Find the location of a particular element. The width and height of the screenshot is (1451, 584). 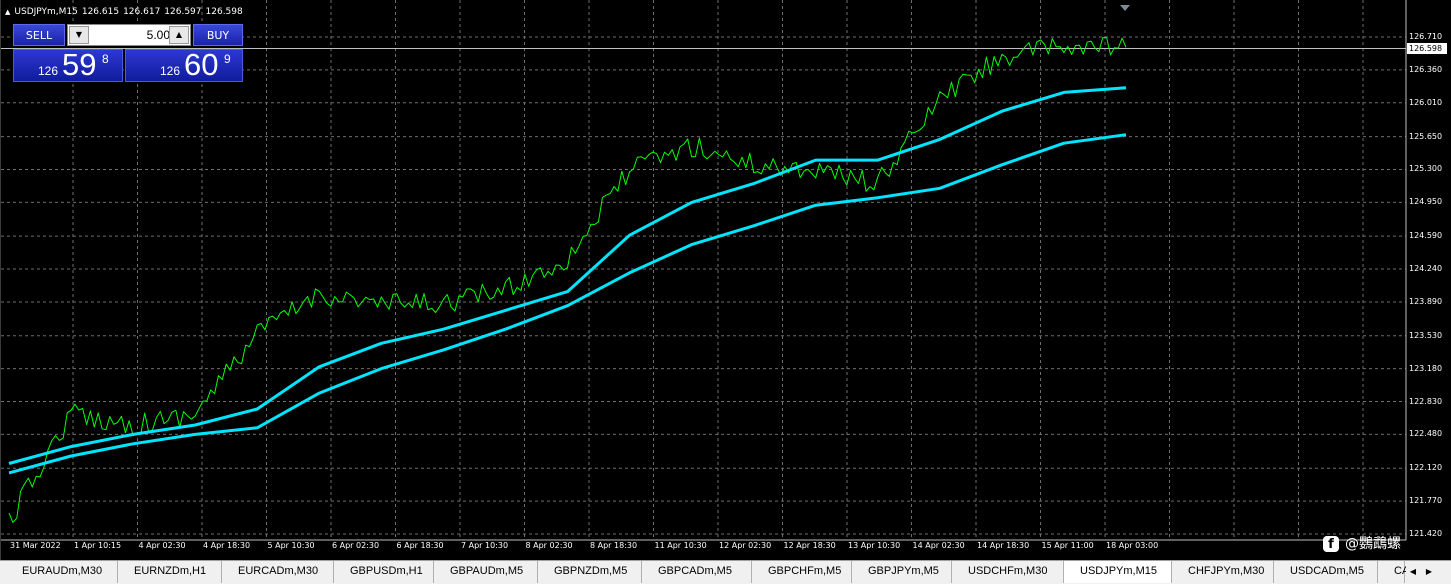

price-axis-label: 124.240 is located at coordinates (1426, 269).